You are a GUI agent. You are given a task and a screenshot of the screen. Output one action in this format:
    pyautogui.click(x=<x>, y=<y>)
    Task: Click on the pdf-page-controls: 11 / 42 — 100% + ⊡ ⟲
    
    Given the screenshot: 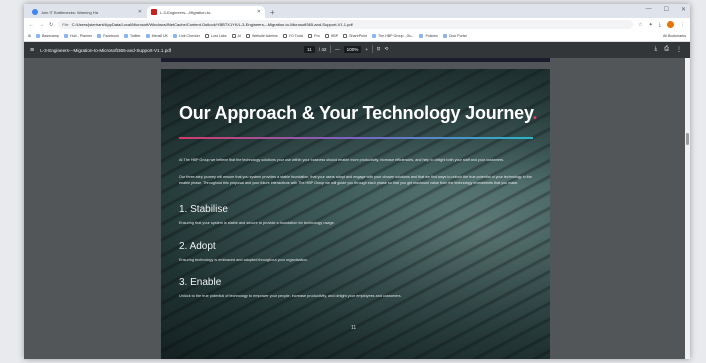 What is the action you would take?
    pyautogui.click(x=346, y=49)
    